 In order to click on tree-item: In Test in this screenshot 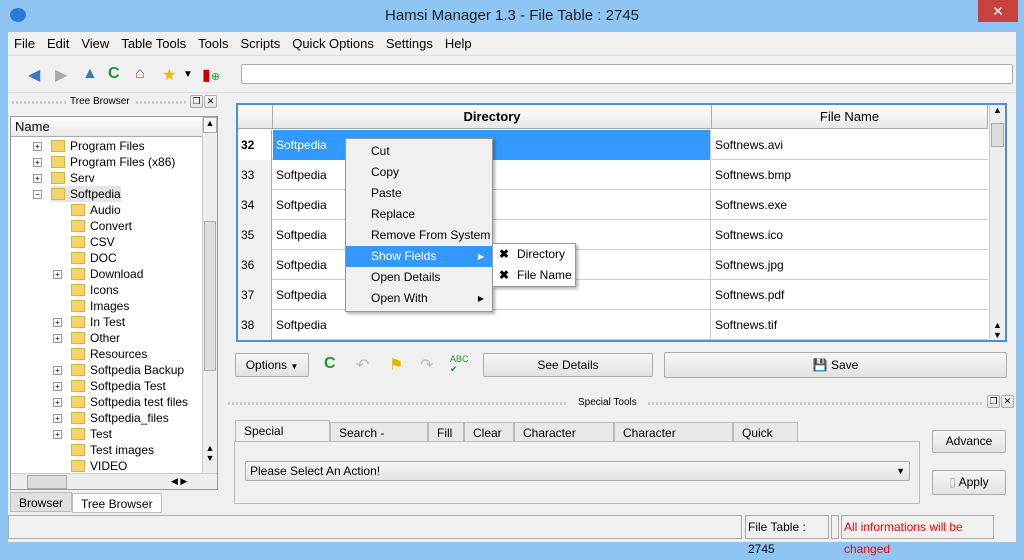, I will do `click(98, 322)`.